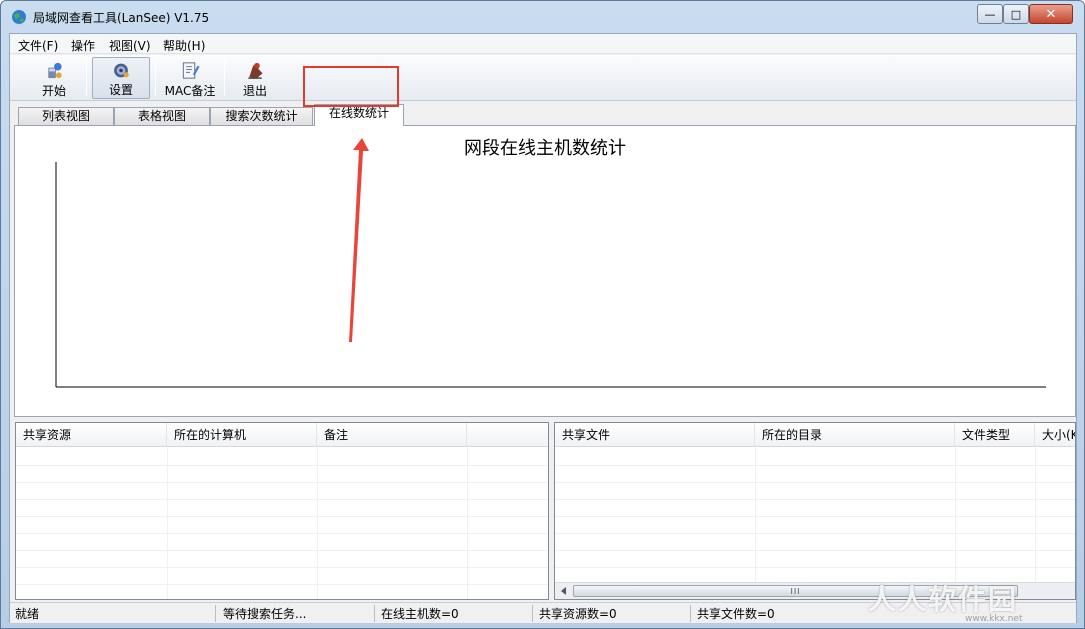  I want to click on red-arrow-icon, so click(359, 240).